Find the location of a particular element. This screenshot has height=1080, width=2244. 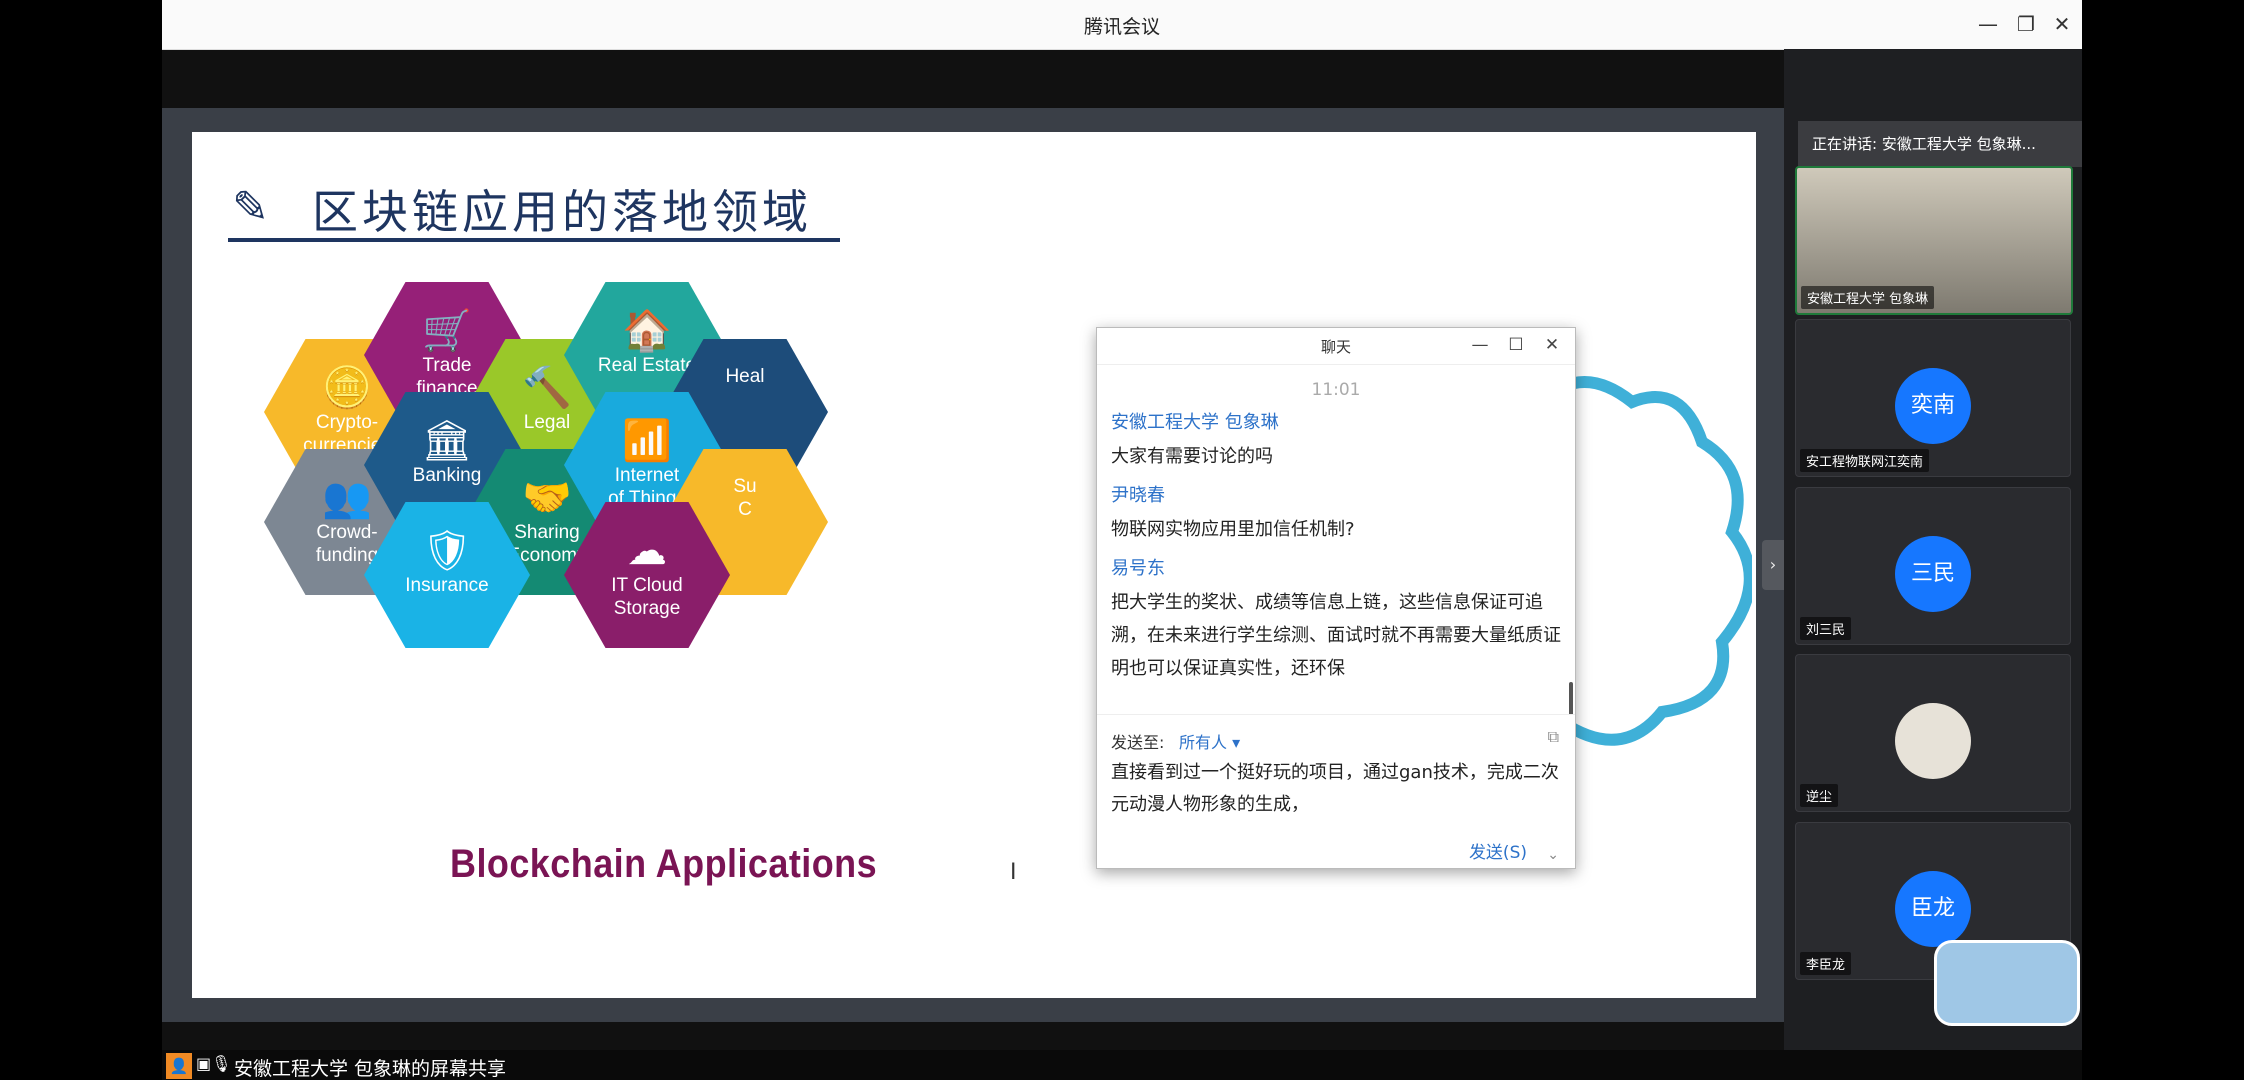

participant-name: 逆尘 is located at coordinates (1819, 795).